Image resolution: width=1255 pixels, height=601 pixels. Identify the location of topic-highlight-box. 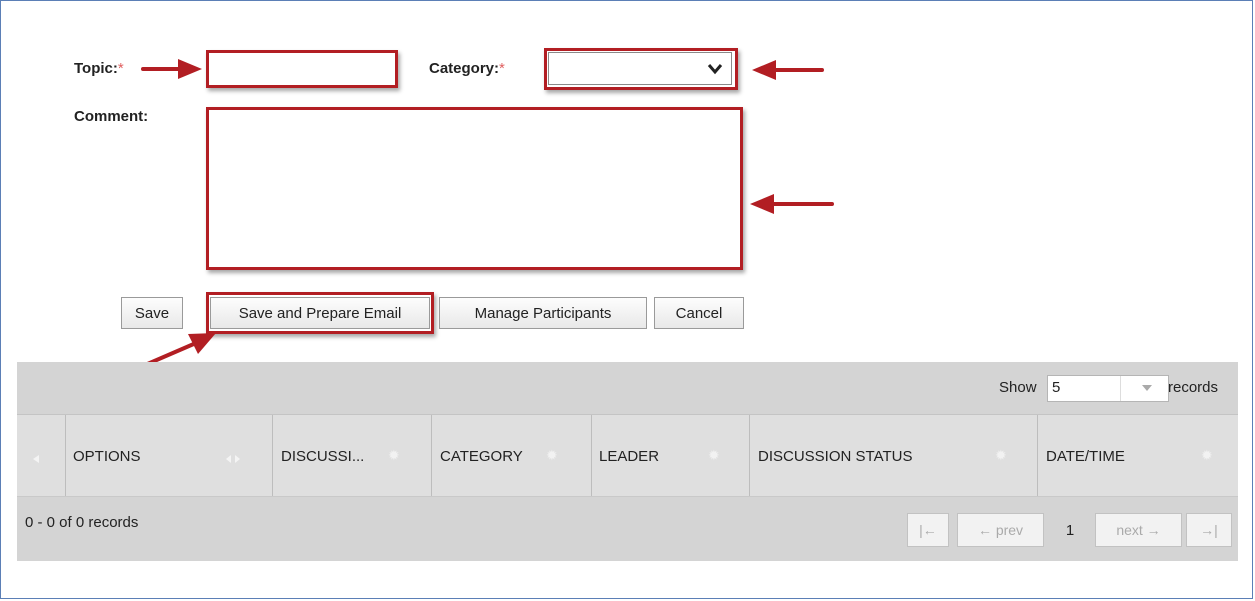
(302, 69).